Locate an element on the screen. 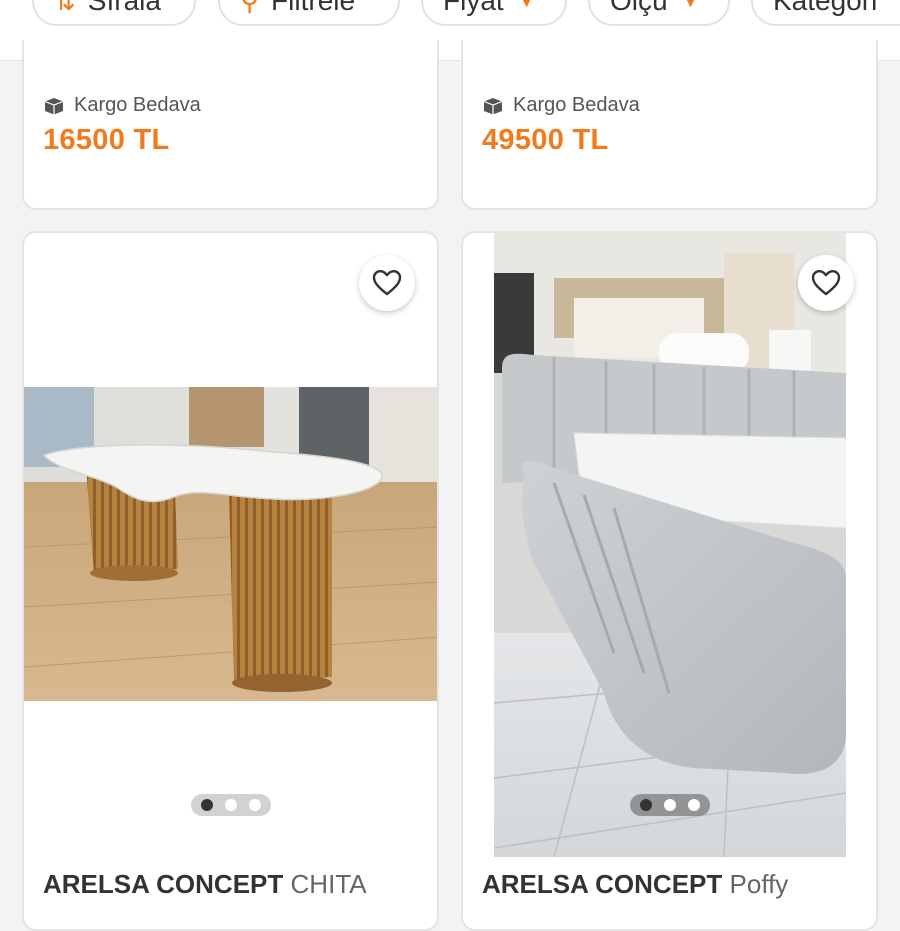 This screenshot has height=931, width=900. filter-button: ⚲ Filtrele is located at coordinates (309, 13).